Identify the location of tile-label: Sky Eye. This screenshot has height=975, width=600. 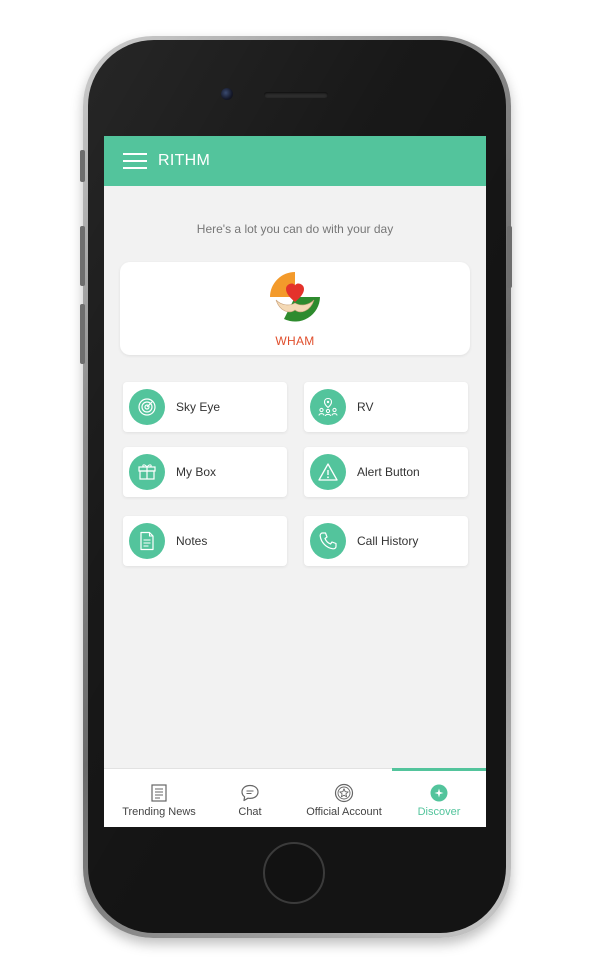
(198, 407).